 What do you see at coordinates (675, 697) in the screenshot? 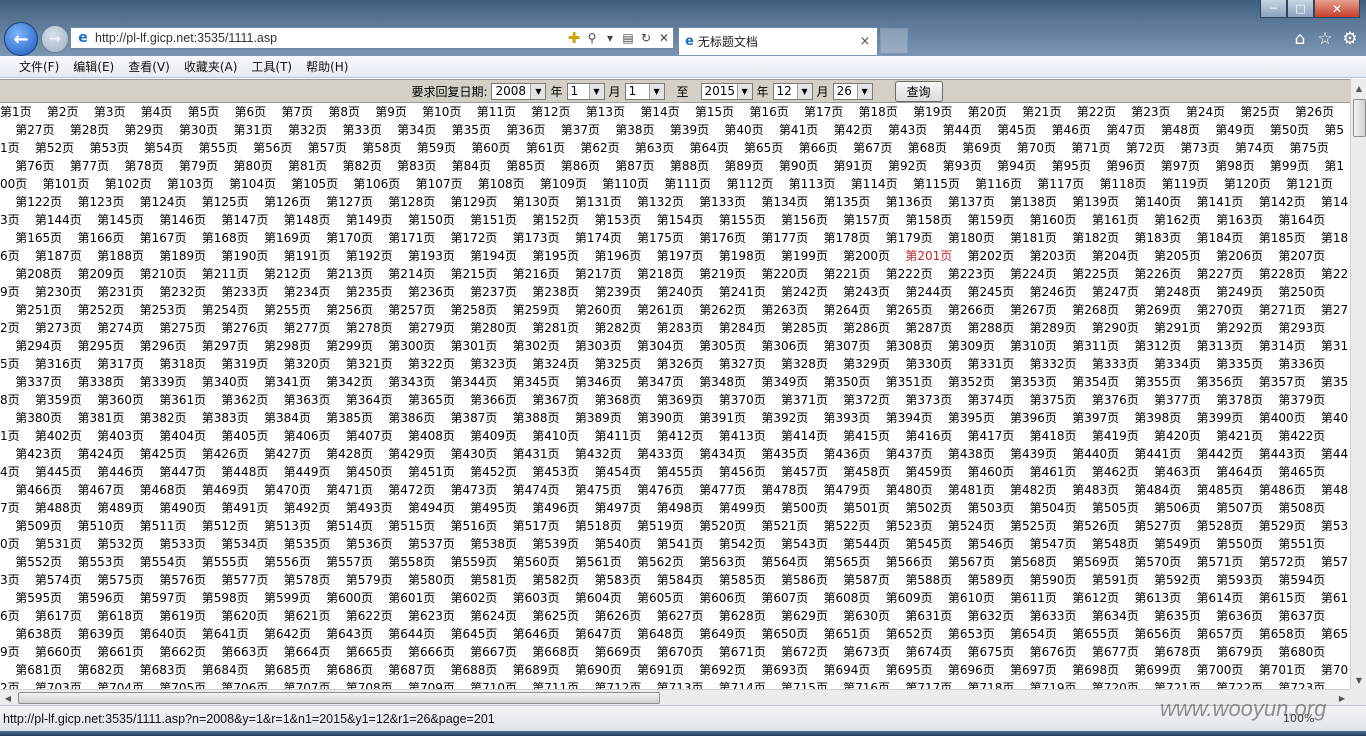
I see `horizontal-scrollbar: ◀ ▶` at bounding box center [675, 697].